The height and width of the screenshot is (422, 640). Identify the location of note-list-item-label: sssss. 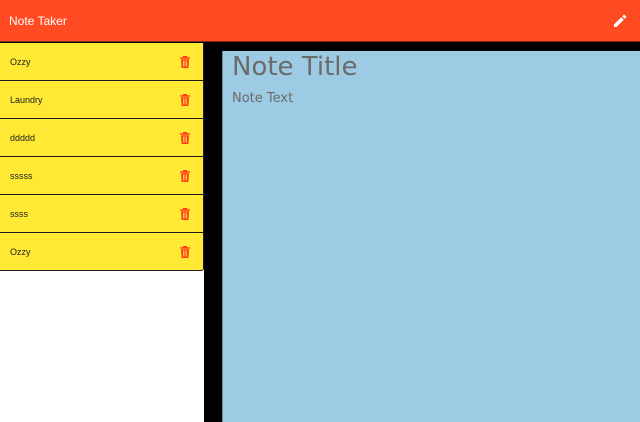
(21, 175).